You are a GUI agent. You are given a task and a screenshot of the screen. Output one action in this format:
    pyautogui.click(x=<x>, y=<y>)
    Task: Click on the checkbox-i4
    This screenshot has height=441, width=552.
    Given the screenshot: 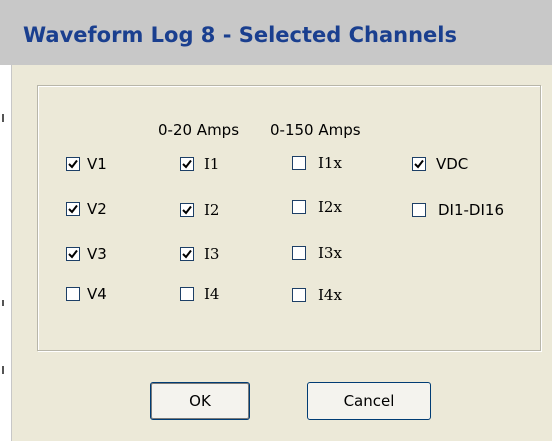 What is the action you would take?
    pyautogui.click(x=187, y=294)
    